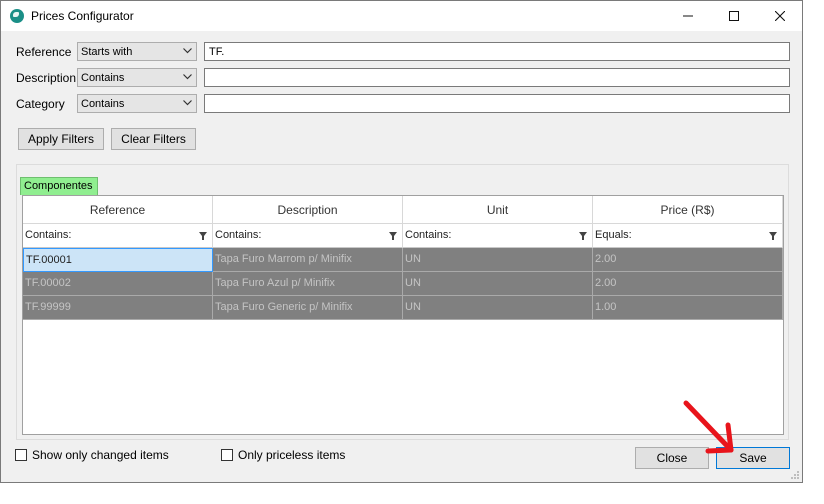 This screenshot has height=504, width=824. I want to click on column-header-reference: Reference, so click(118, 210).